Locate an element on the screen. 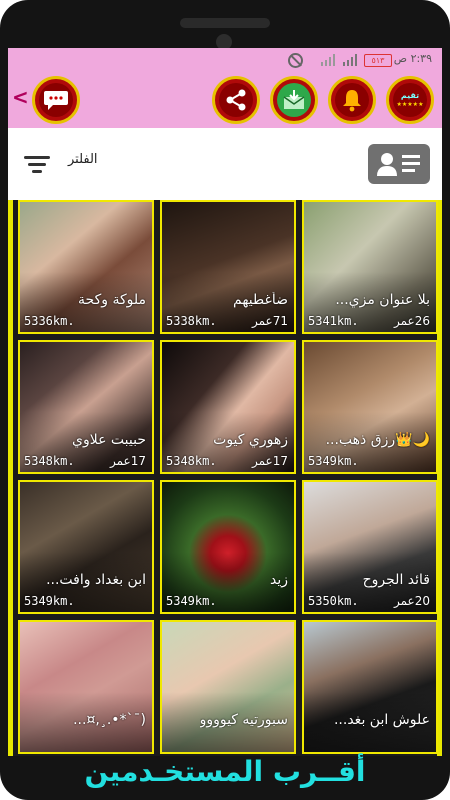 The width and height of the screenshot is (450, 800). chat-button is located at coordinates (56, 100).